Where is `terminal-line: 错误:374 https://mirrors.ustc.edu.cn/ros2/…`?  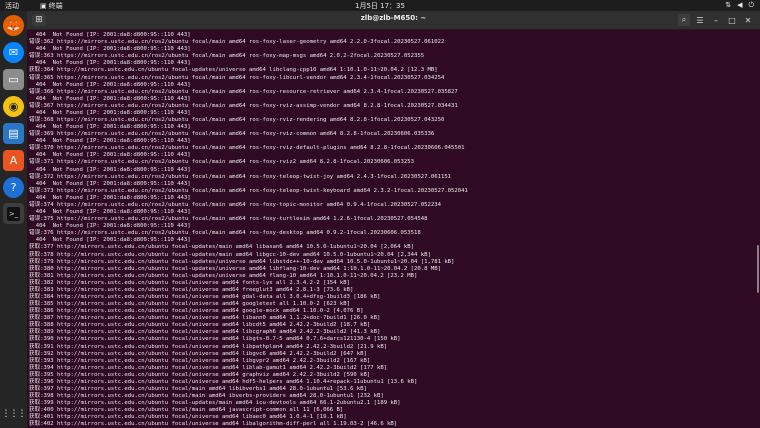
terminal-line: 错误:374 https://mirrors.ustc.edu.cn/ros2/… is located at coordinates (235, 204).